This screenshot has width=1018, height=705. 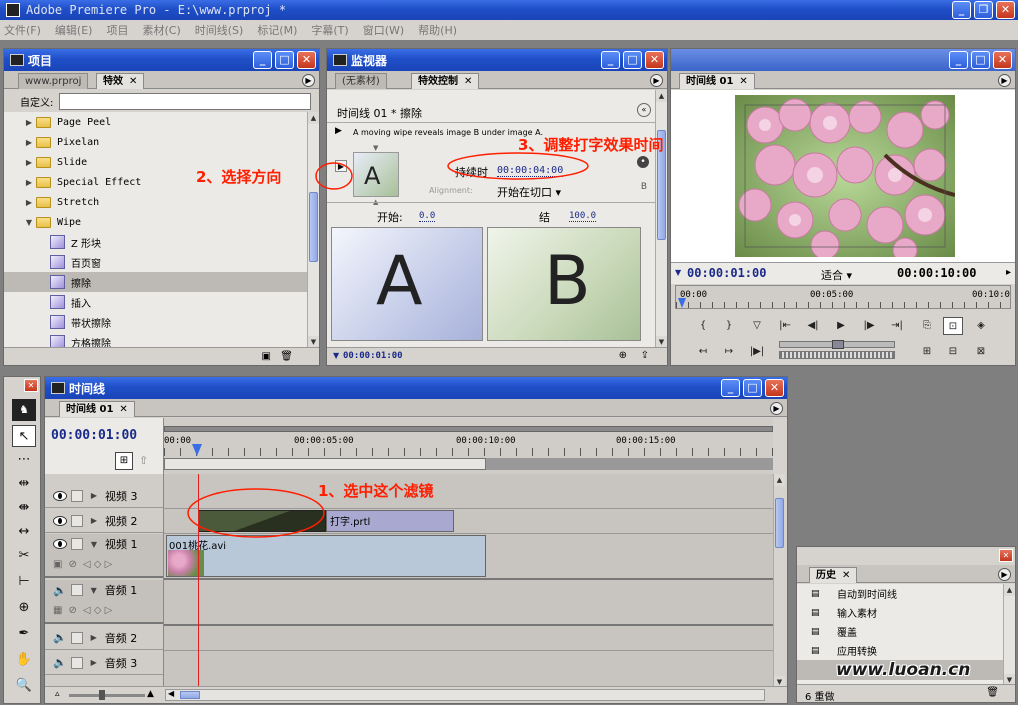 What do you see at coordinates (518, 166) in the screenshot?
I see `annotation-circle-duration` at bounding box center [518, 166].